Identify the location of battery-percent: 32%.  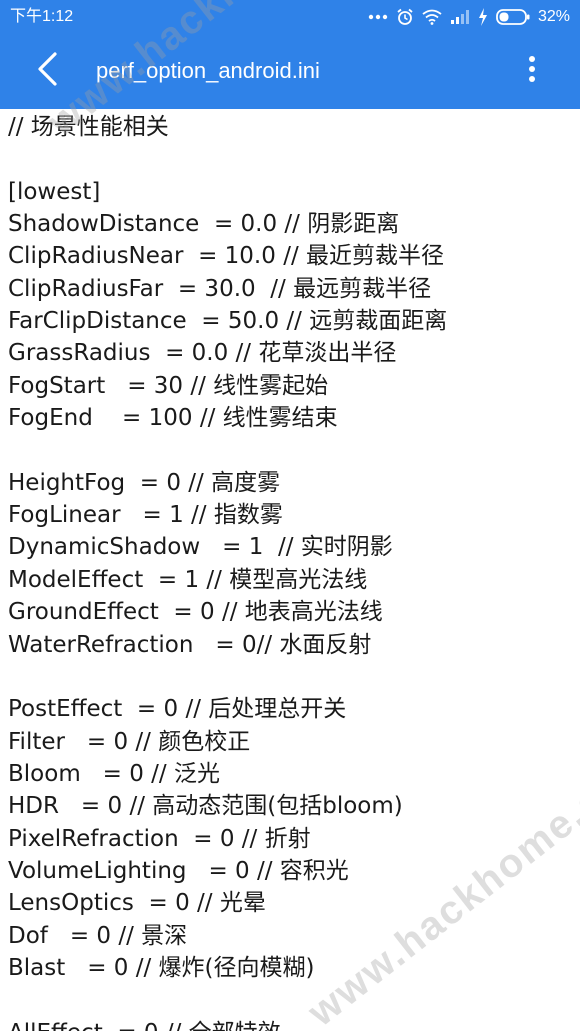
(553, 16).